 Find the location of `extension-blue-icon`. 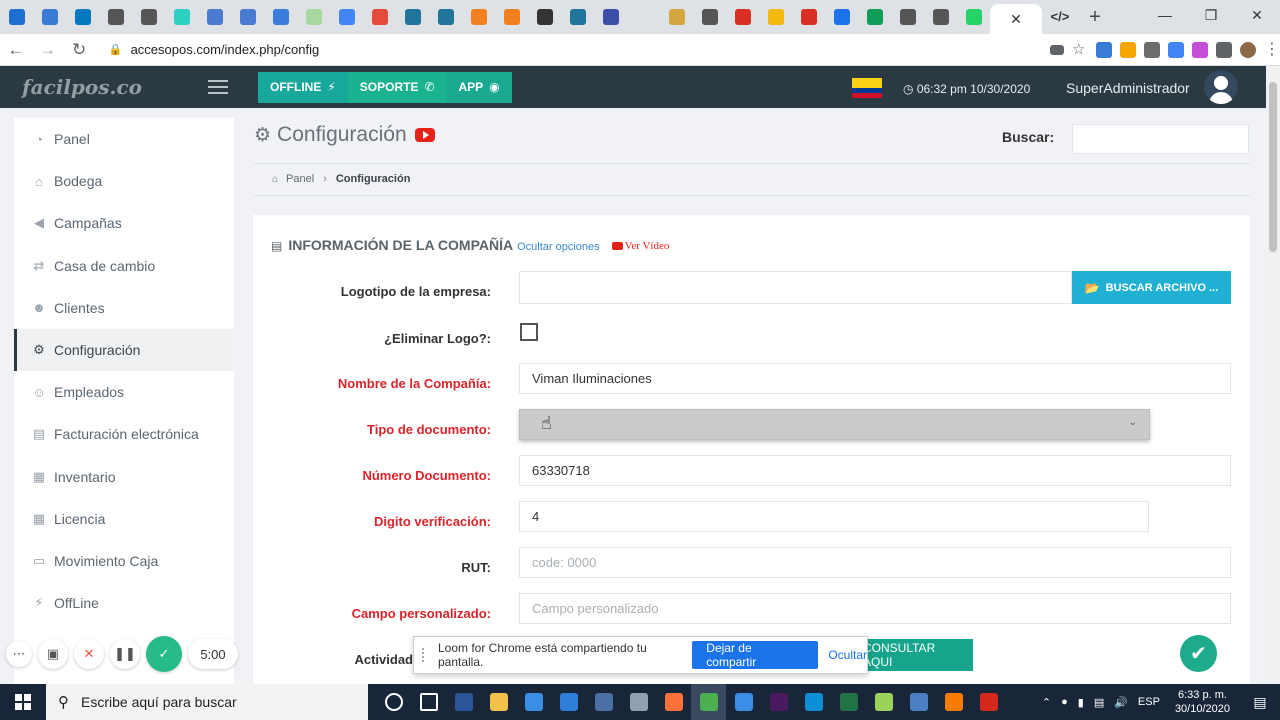

extension-blue-icon is located at coordinates (1104, 49).